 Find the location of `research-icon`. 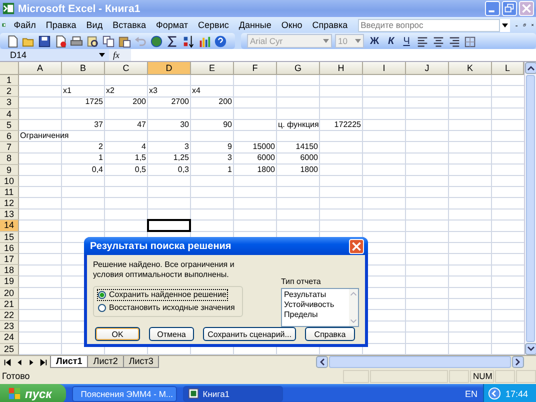

research-icon is located at coordinates (92, 41).